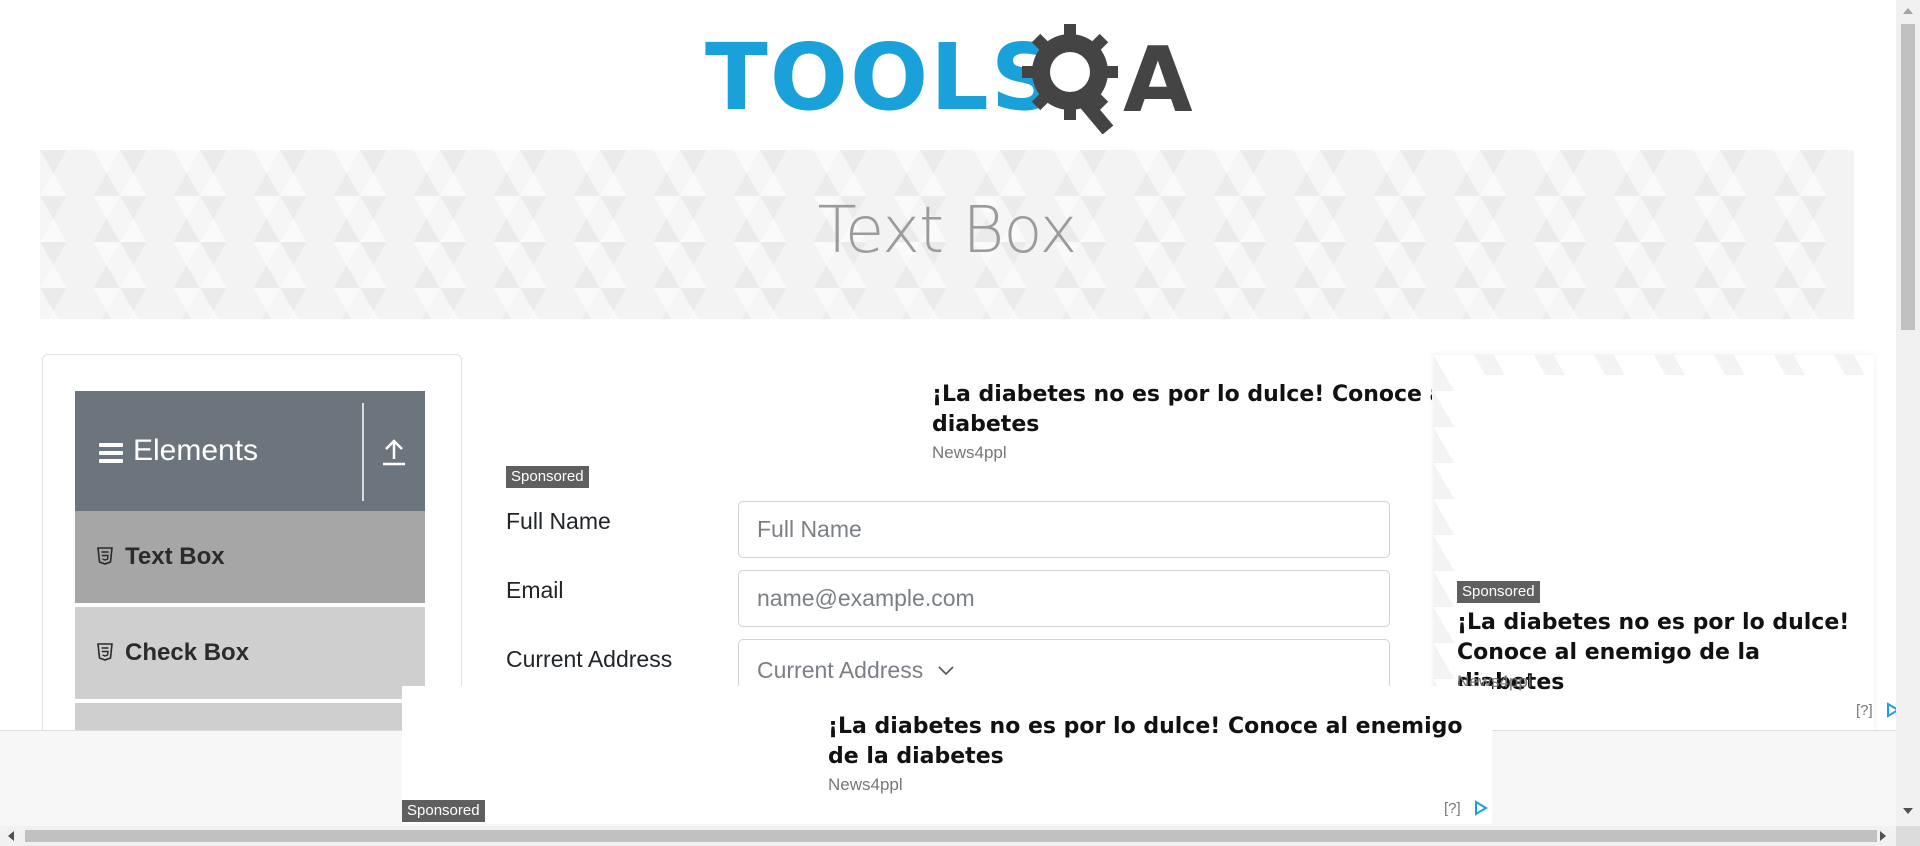  What do you see at coordinates (1908, 413) in the screenshot?
I see `vertical-scrollbar` at bounding box center [1908, 413].